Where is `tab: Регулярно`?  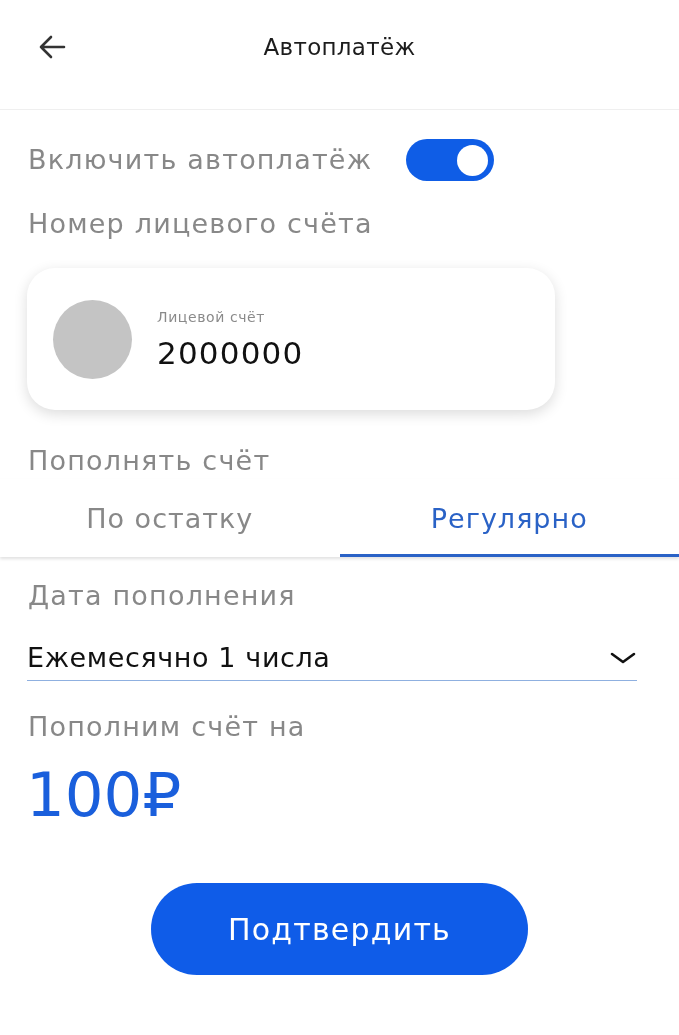
tab: Регулярно is located at coordinates (509, 518).